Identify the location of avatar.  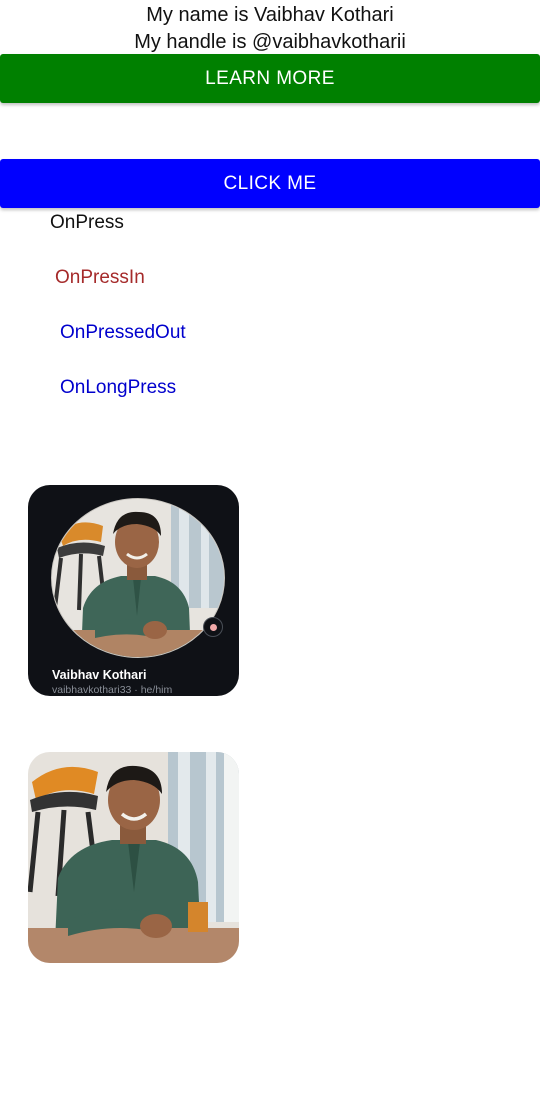
(138, 578).